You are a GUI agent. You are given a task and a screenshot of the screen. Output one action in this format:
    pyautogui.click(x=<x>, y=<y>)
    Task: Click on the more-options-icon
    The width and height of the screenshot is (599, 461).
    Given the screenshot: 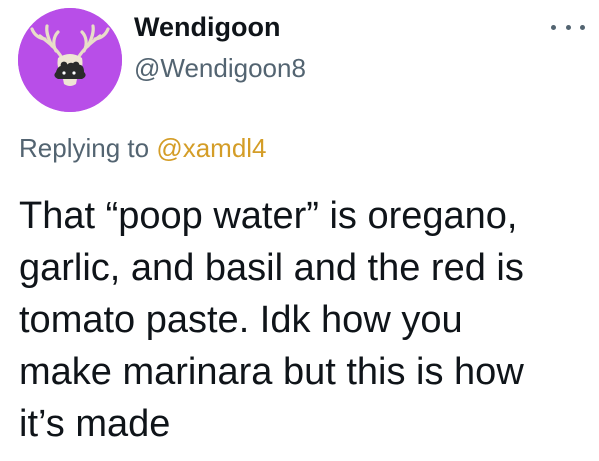 What is the action you would take?
    pyautogui.click(x=568, y=27)
    